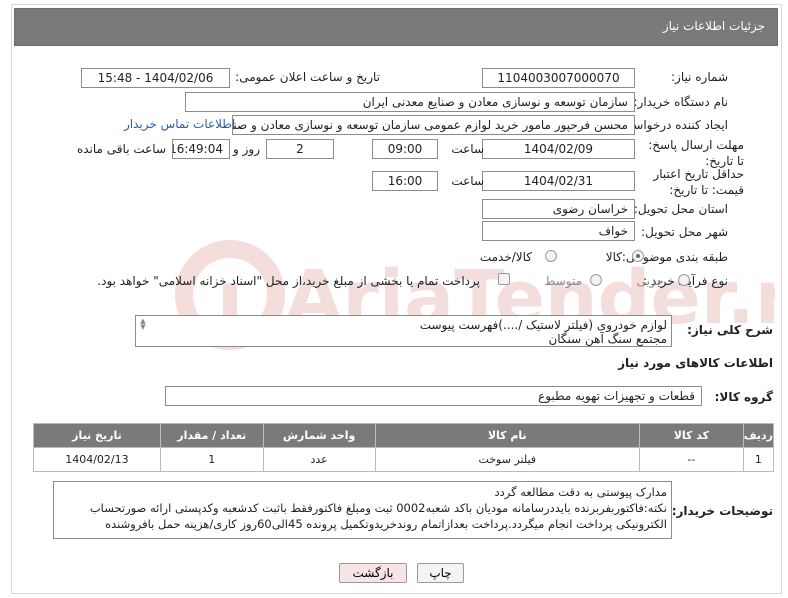  Describe the element at coordinates (713, 26) in the screenshot. I see `page-title: جزئیات اطلاعات نیاز` at that location.